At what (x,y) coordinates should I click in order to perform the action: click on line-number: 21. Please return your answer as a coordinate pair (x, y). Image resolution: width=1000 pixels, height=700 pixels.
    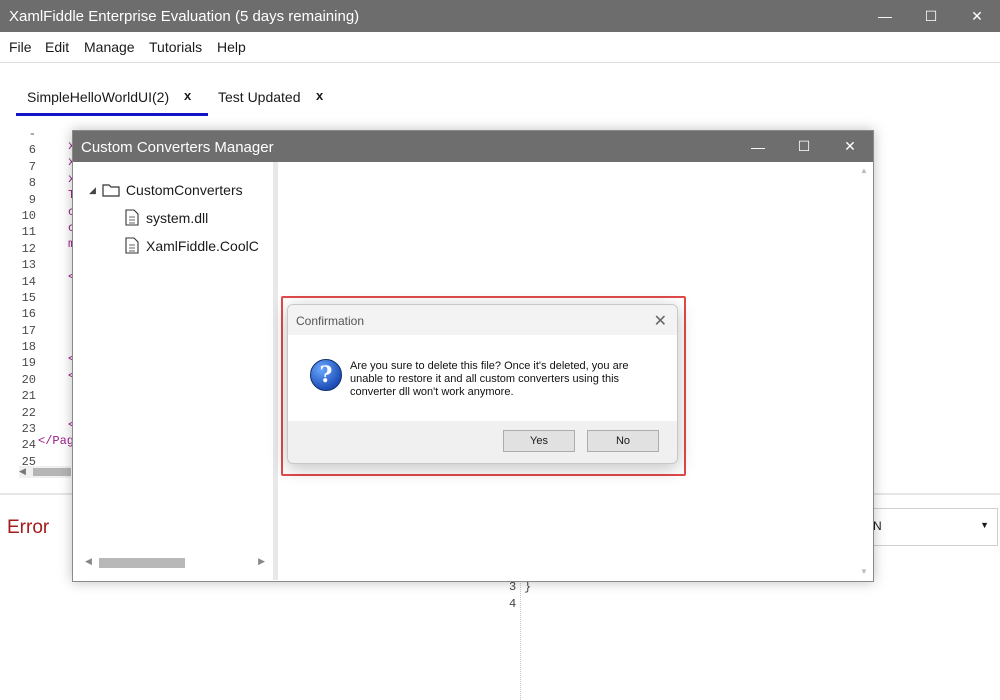
    Looking at the image, I should click on (28, 396).